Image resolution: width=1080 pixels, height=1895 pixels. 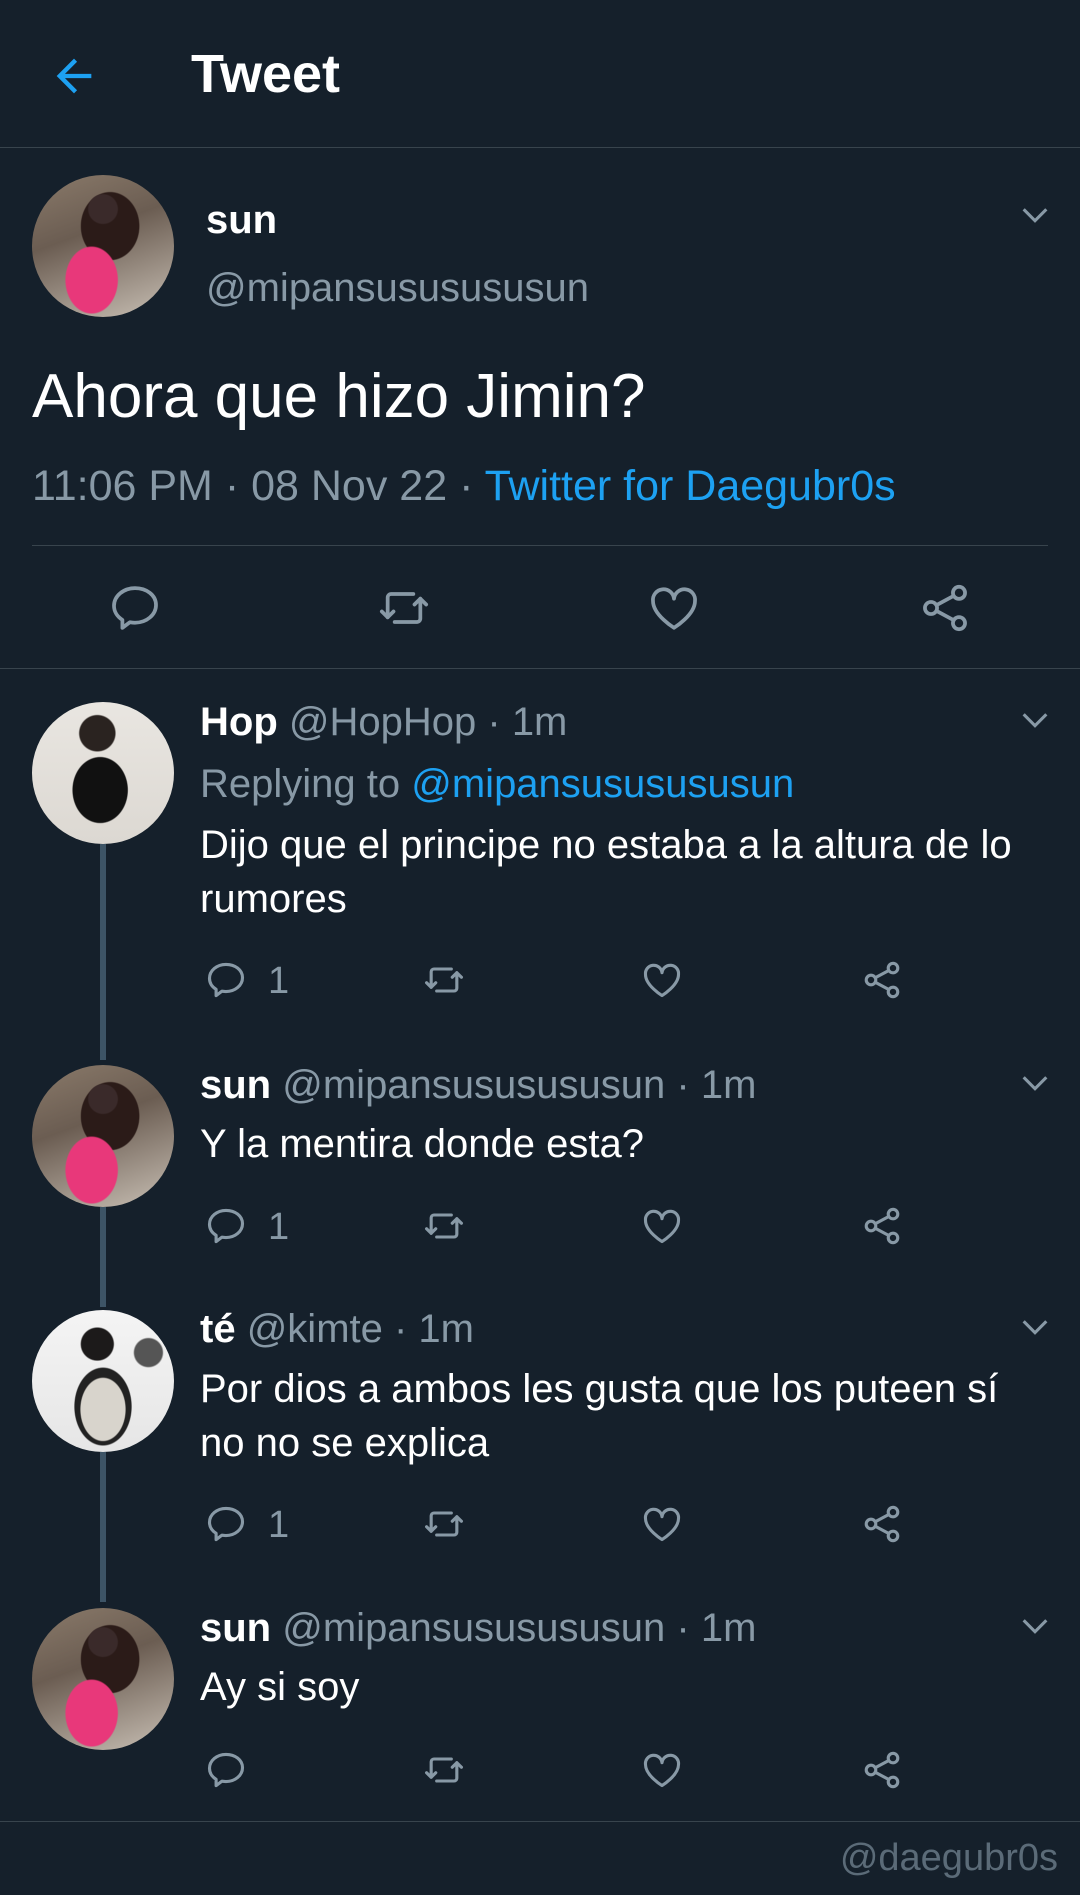 What do you see at coordinates (74, 76) in the screenshot?
I see `arrow-left-icon` at bounding box center [74, 76].